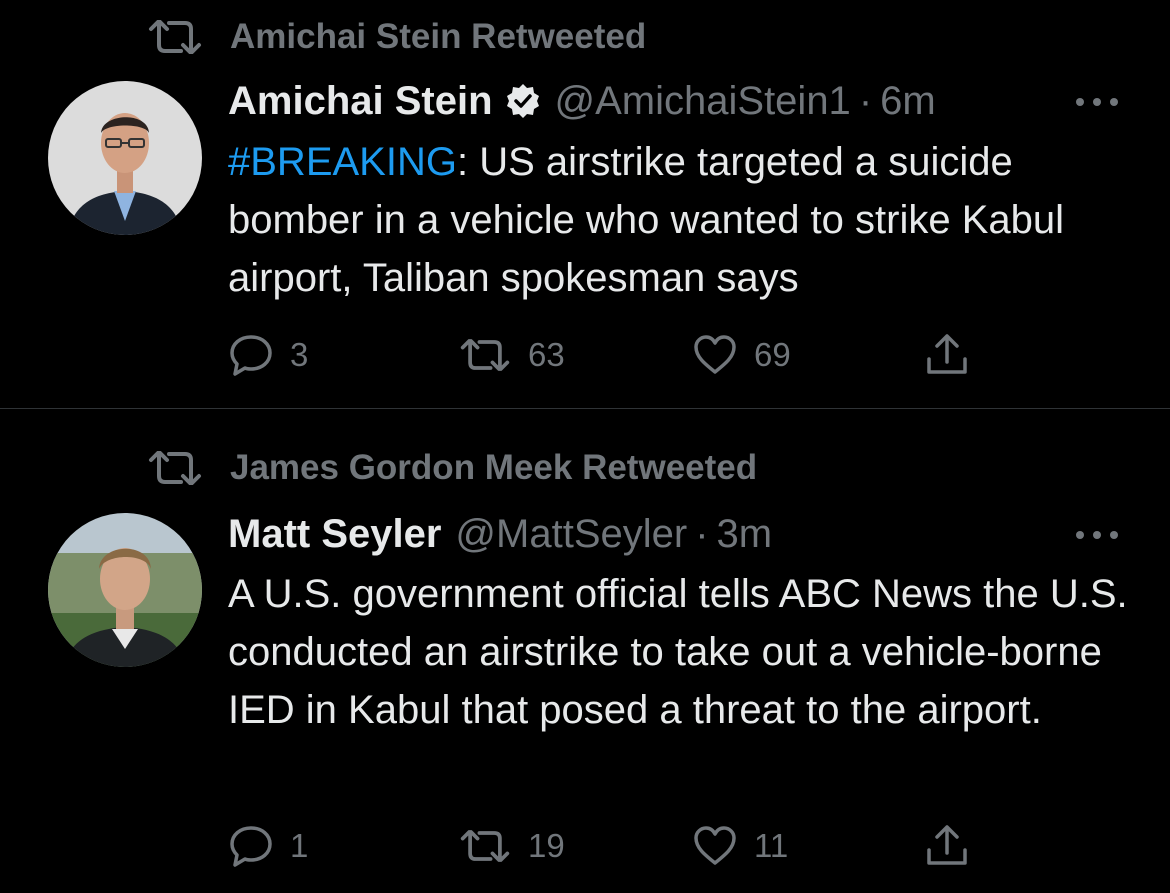 The image size is (1170, 893). I want to click on retweet-count: 19, so click(546, 845).